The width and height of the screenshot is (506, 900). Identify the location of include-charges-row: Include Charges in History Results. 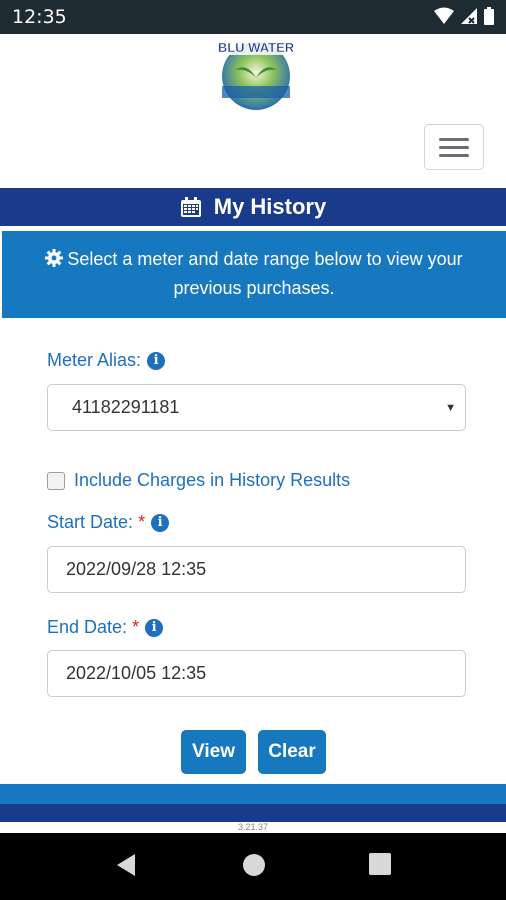
(198, 480).